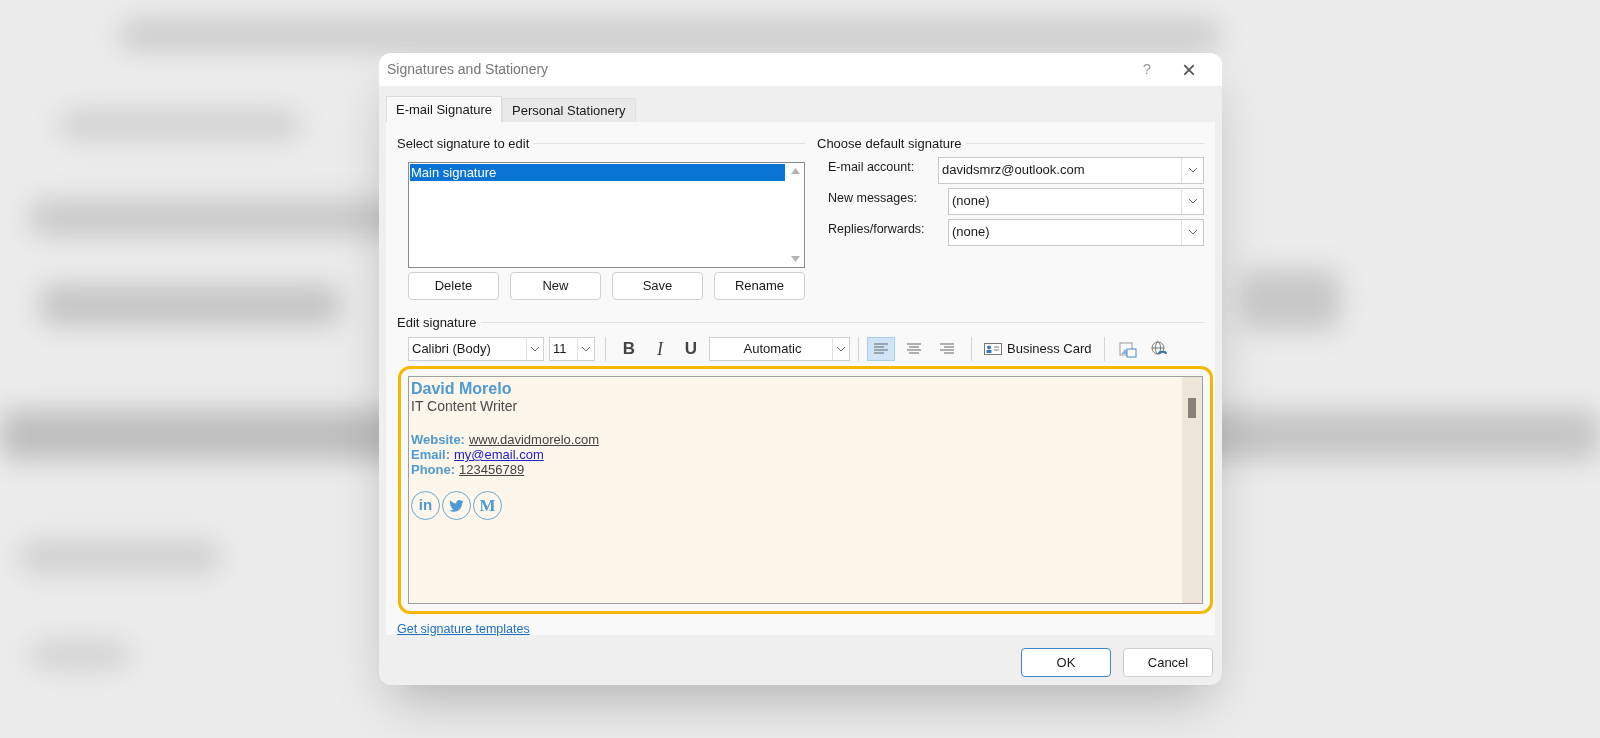 Image resolution: width=1600 pixels, height=738 pixels. I want to click on field-label: Replies/forwards:, so click(877, 229).